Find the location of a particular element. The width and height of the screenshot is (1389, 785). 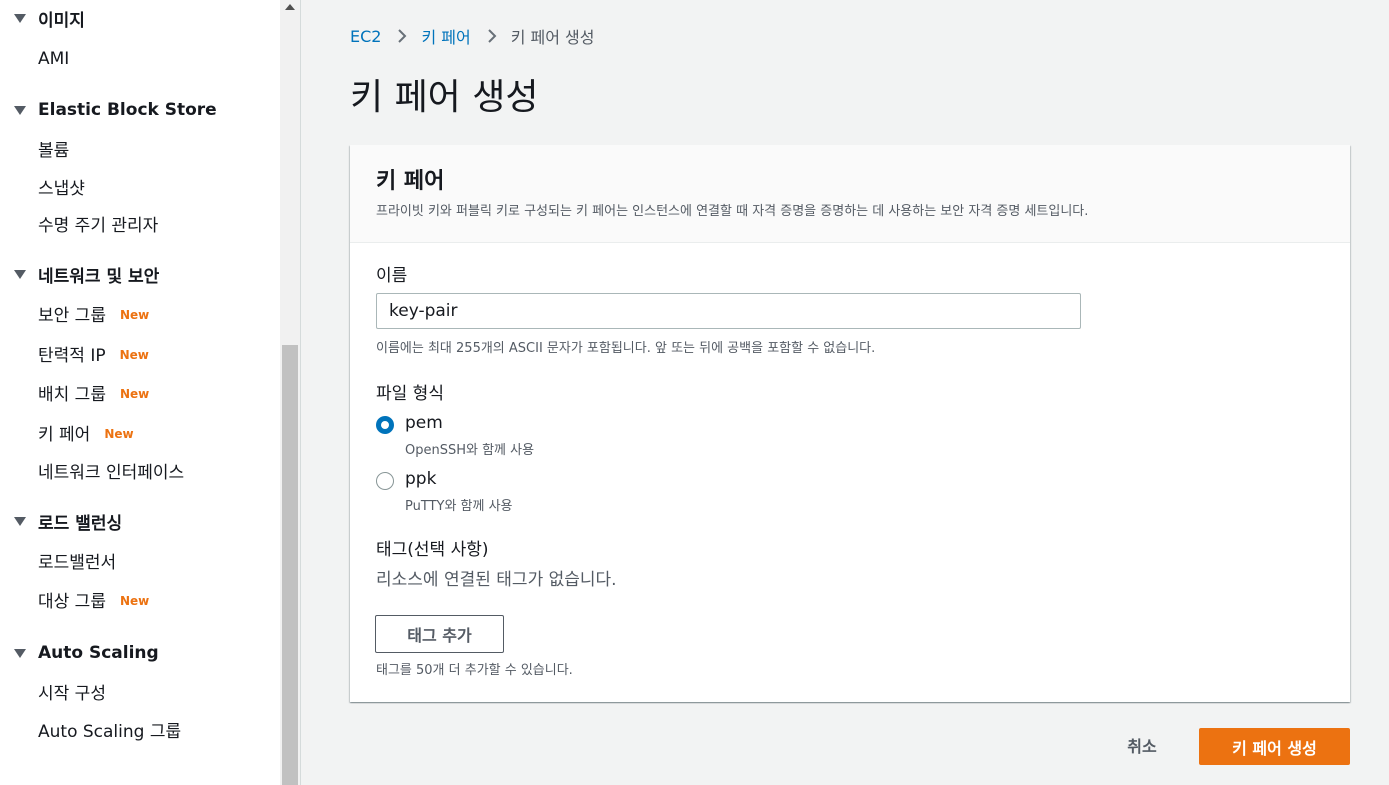

sidebar-item-key-pairs: 키 페어 New is located at coordinates (86, 432).